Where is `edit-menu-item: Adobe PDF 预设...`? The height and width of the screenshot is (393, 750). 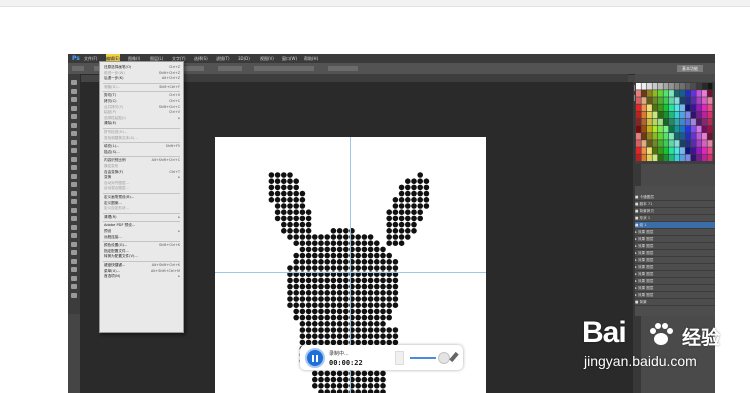 edit-menu-item: Adobe PDF 预设... is located at coordinates (142, 225).